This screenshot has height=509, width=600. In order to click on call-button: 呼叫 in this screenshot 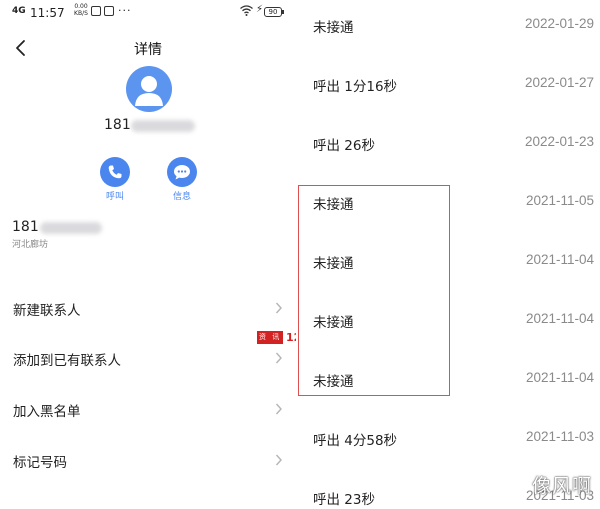, I will do `click(115, 179)`.